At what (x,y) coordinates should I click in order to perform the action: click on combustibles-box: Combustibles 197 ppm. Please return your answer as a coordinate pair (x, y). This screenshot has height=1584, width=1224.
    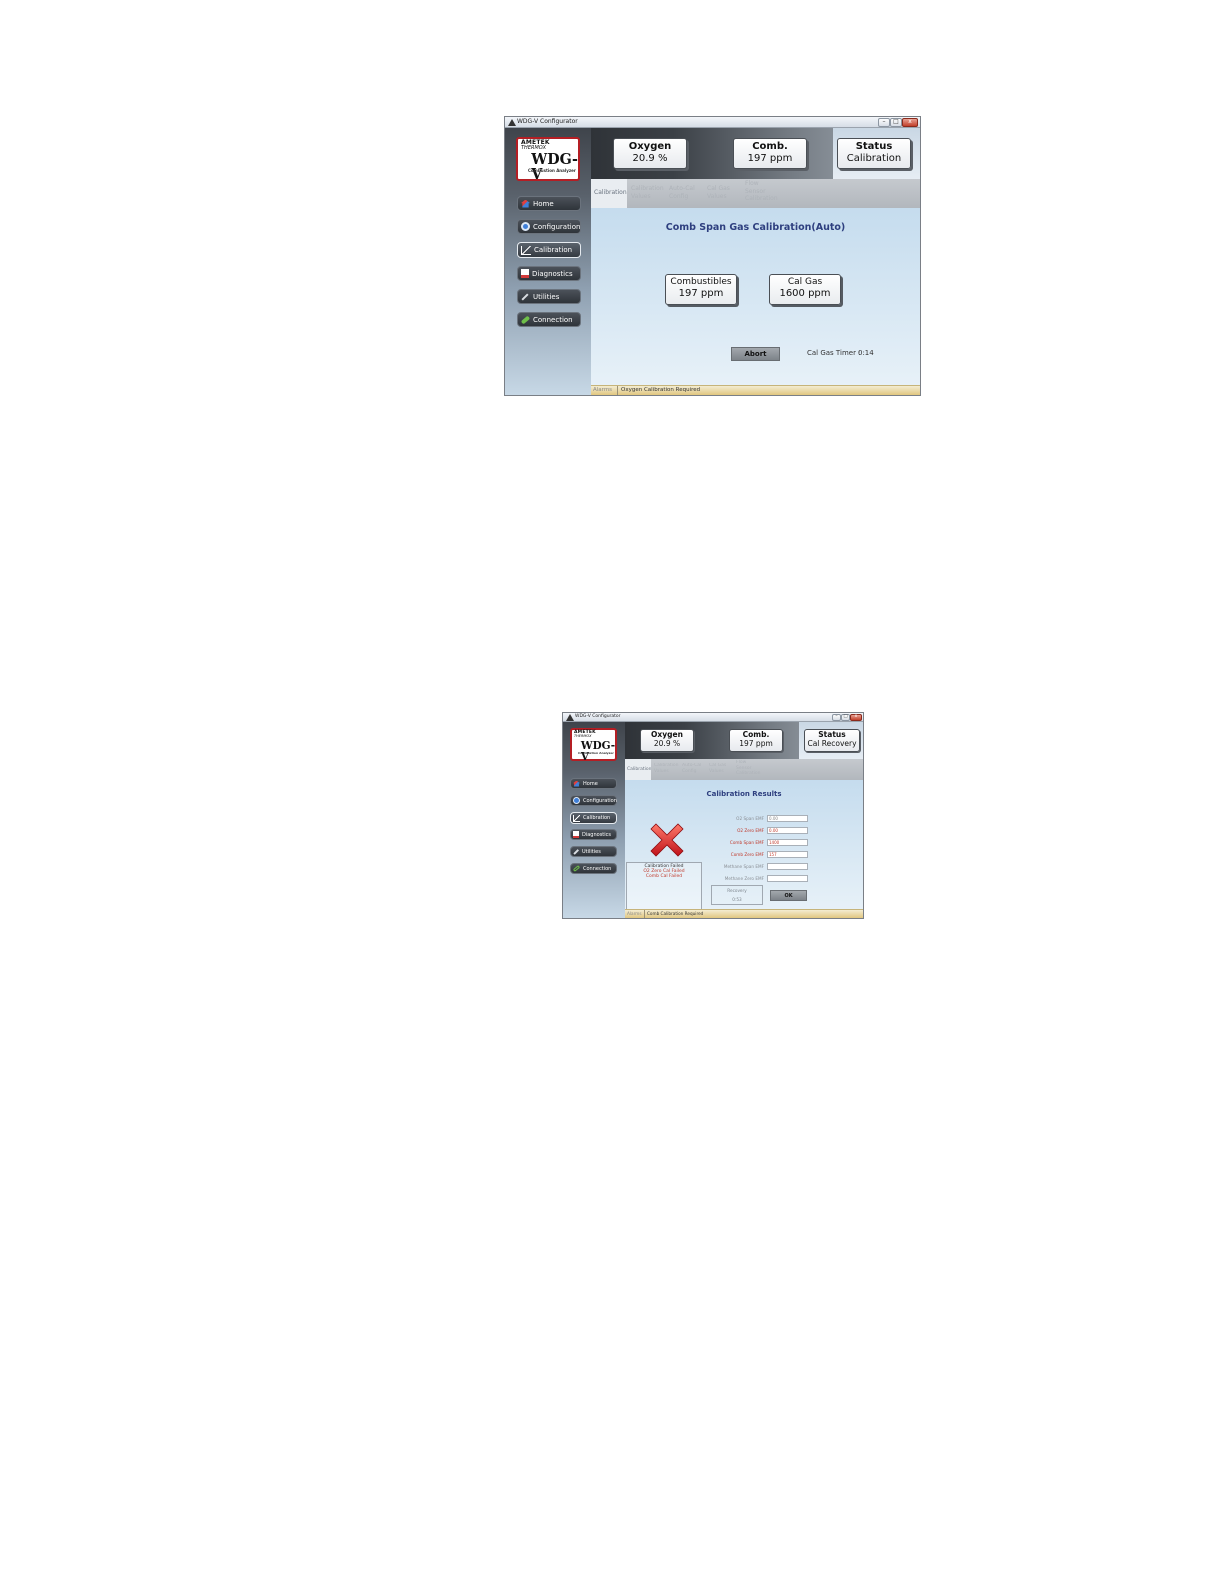
    Looking at the image, I should click on (701, 289).